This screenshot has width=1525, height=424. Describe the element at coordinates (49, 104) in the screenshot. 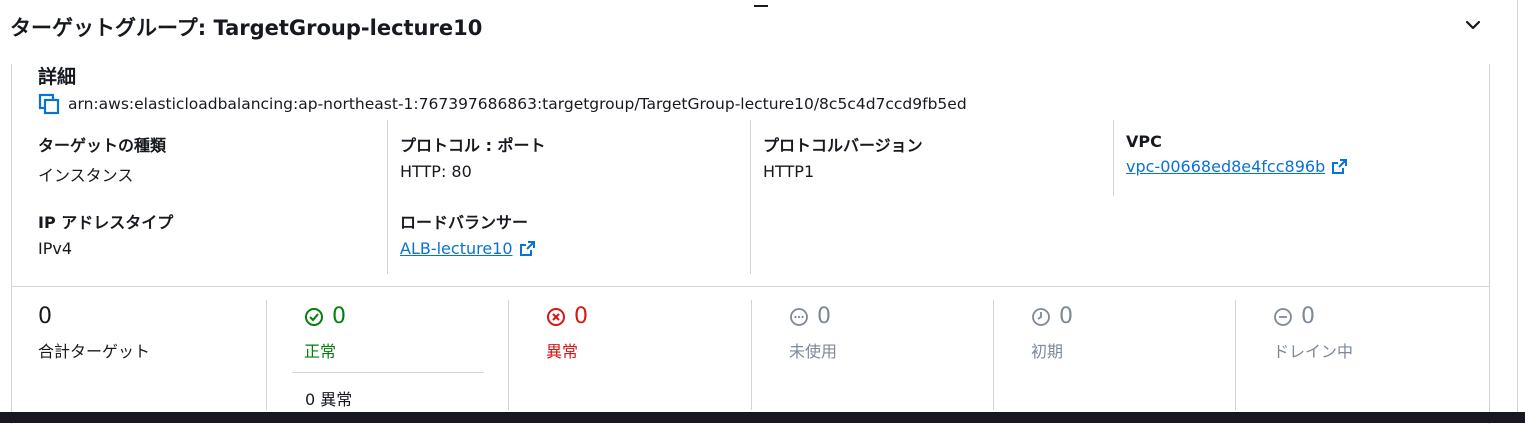

I see `copy-icon` at that location.